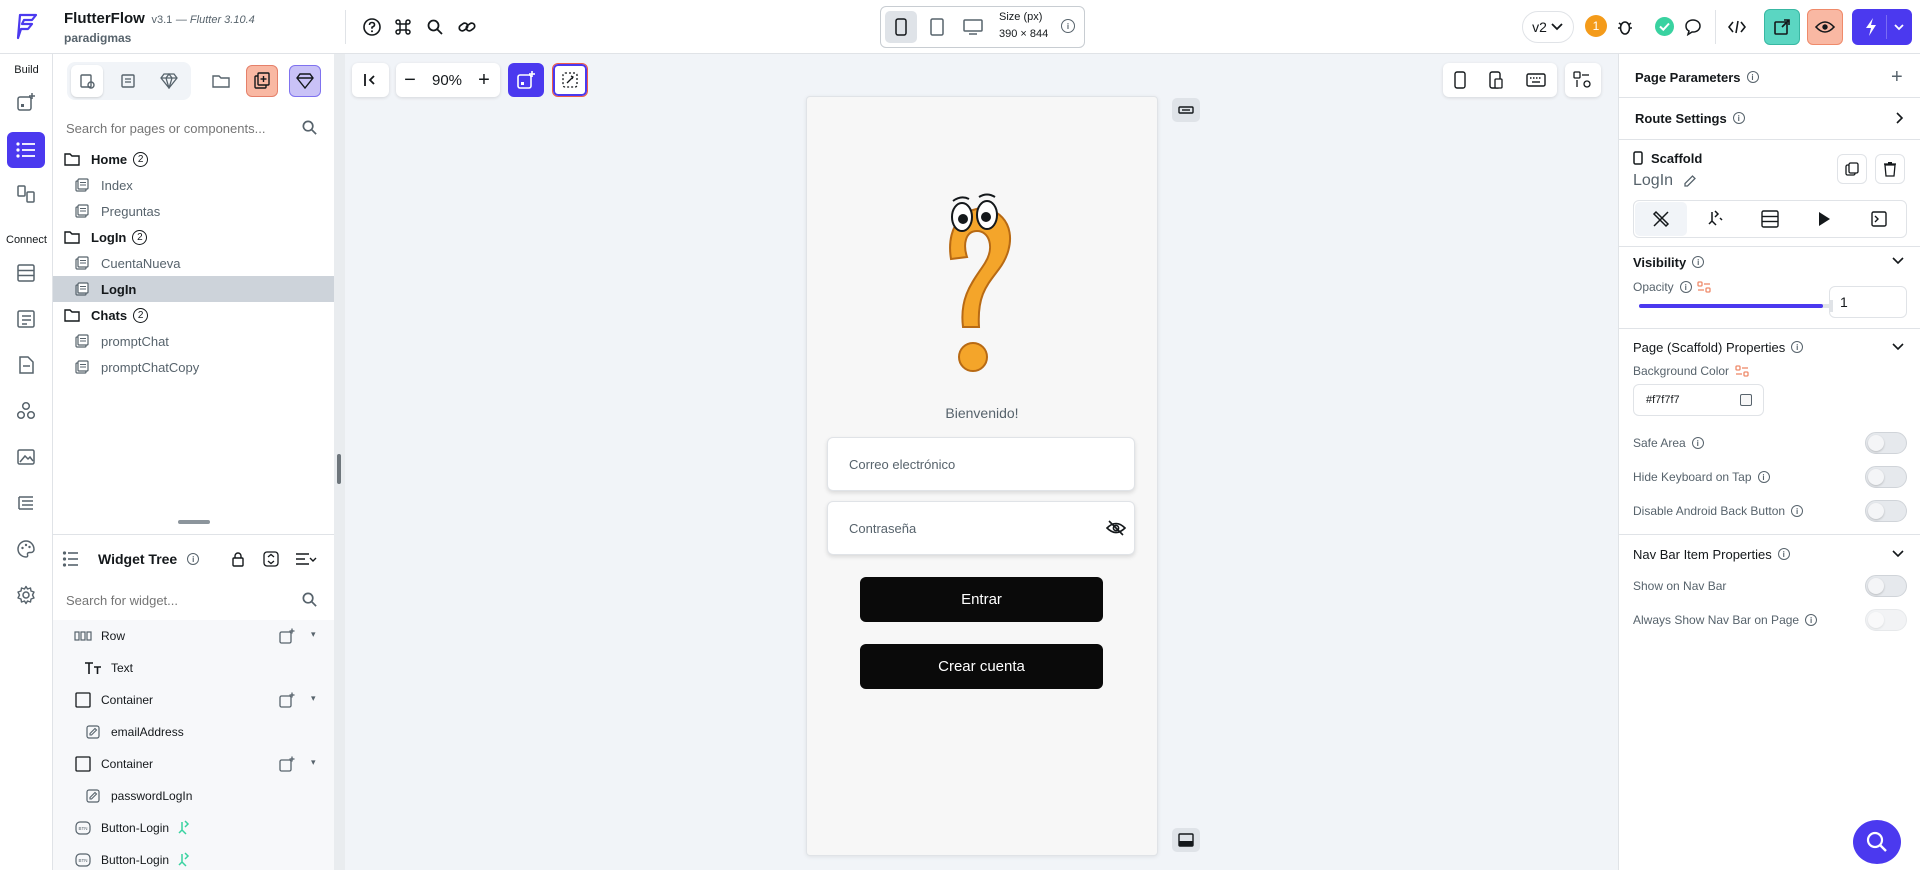 Image resolution: width=1920 pixels, height=870 pixels. What do you see at coordinates (193, 289) in the screenshot?
I see `tree-page: LogIn` at bounding box center [193, 289].